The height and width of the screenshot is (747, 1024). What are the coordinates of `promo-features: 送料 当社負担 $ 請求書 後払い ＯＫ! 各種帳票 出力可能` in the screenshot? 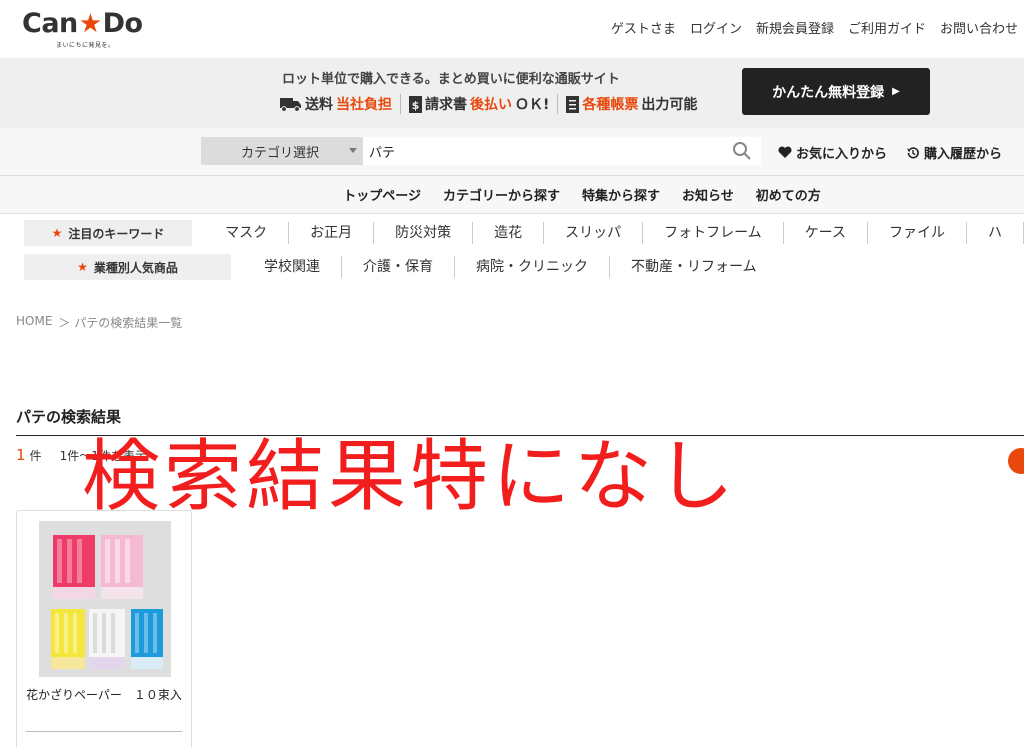 It's located at (492, 104).